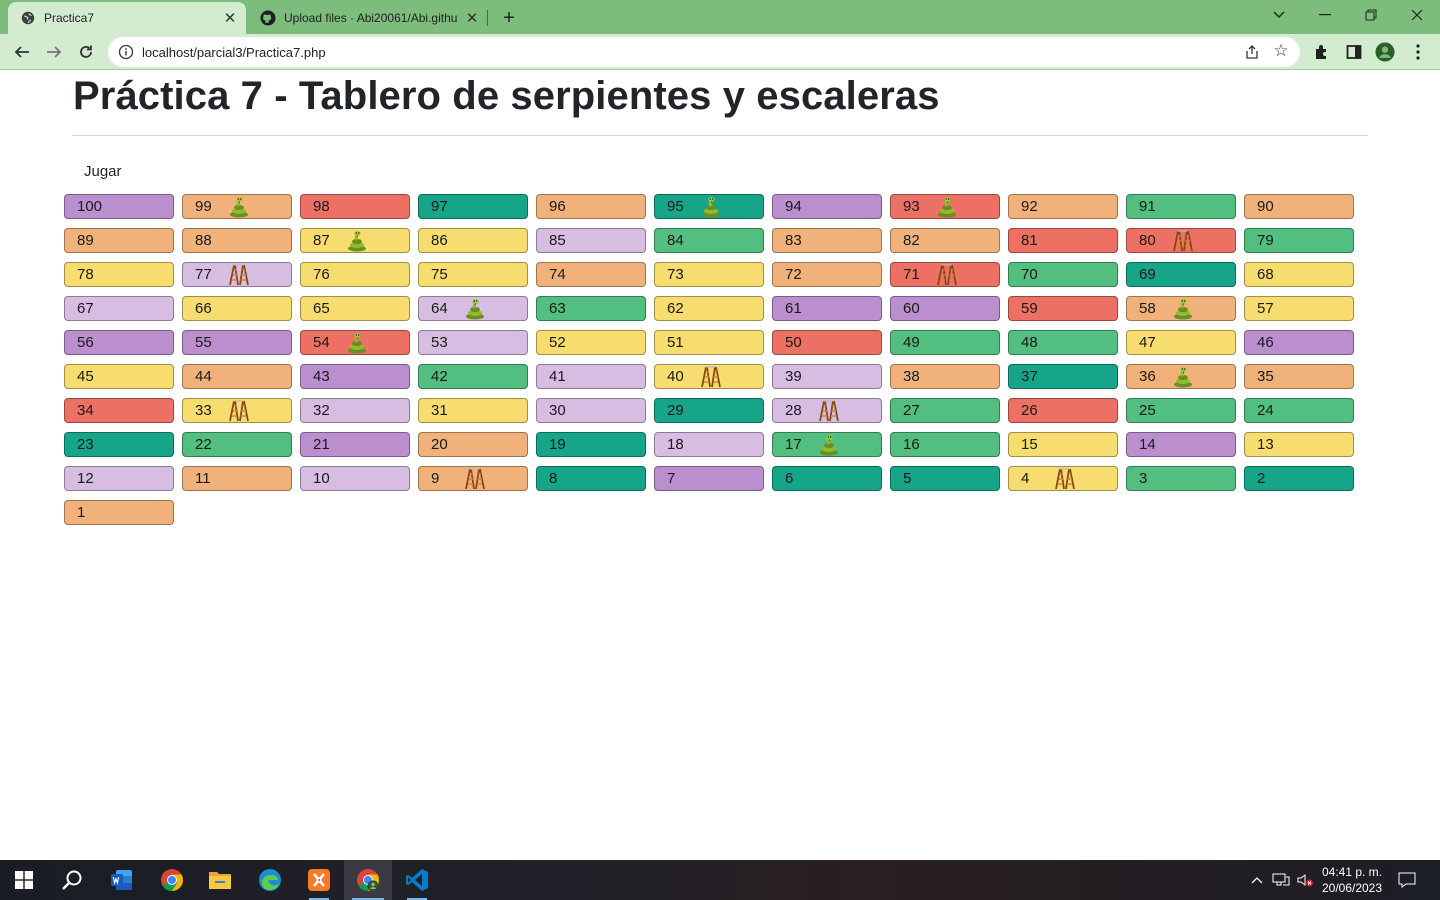  What do you see at coordinates (1025, 478) in the screenshot?
I see `cell-number: 4` at bounding box center [1025, 478].